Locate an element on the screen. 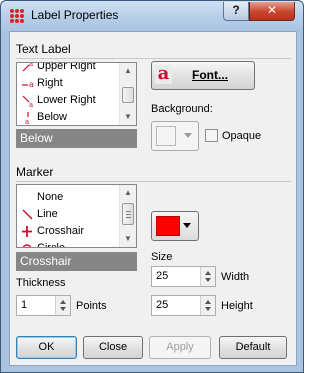 Image resolution: width=320 pixels, height=373 pixels. width-spin-buttons is located at coordinates (207, 276).